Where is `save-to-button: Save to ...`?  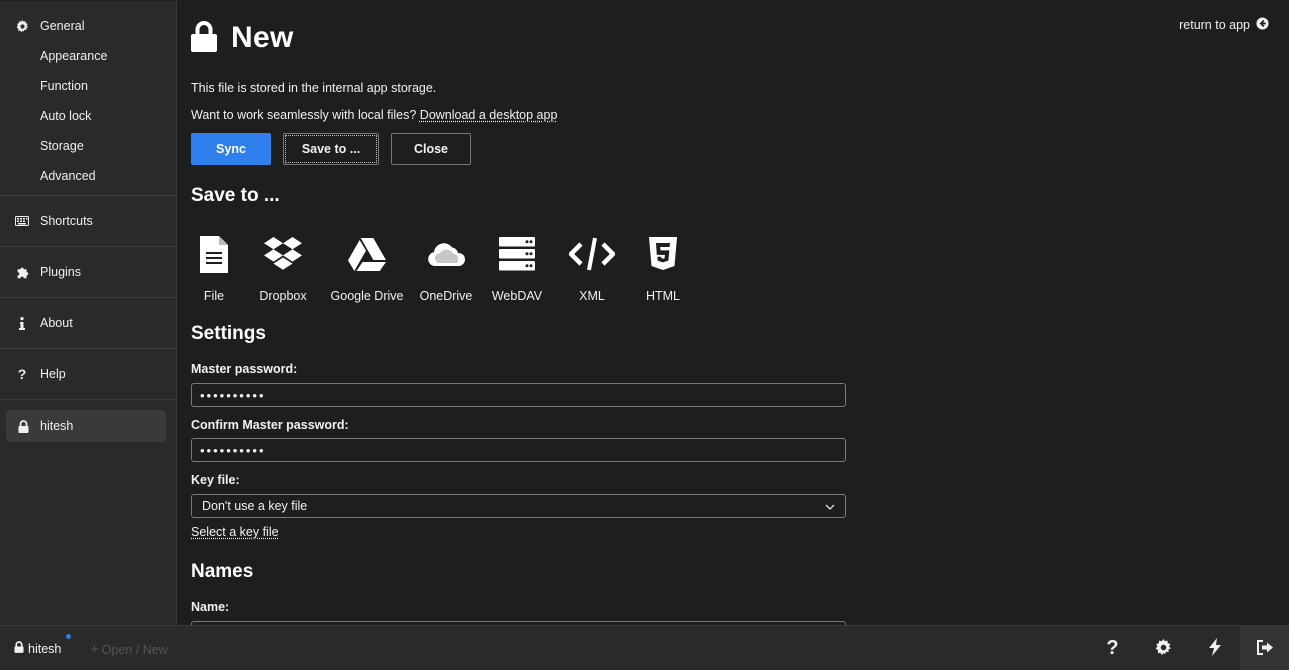 save-to-button: Save to ... is located at coordinates (331, 149).